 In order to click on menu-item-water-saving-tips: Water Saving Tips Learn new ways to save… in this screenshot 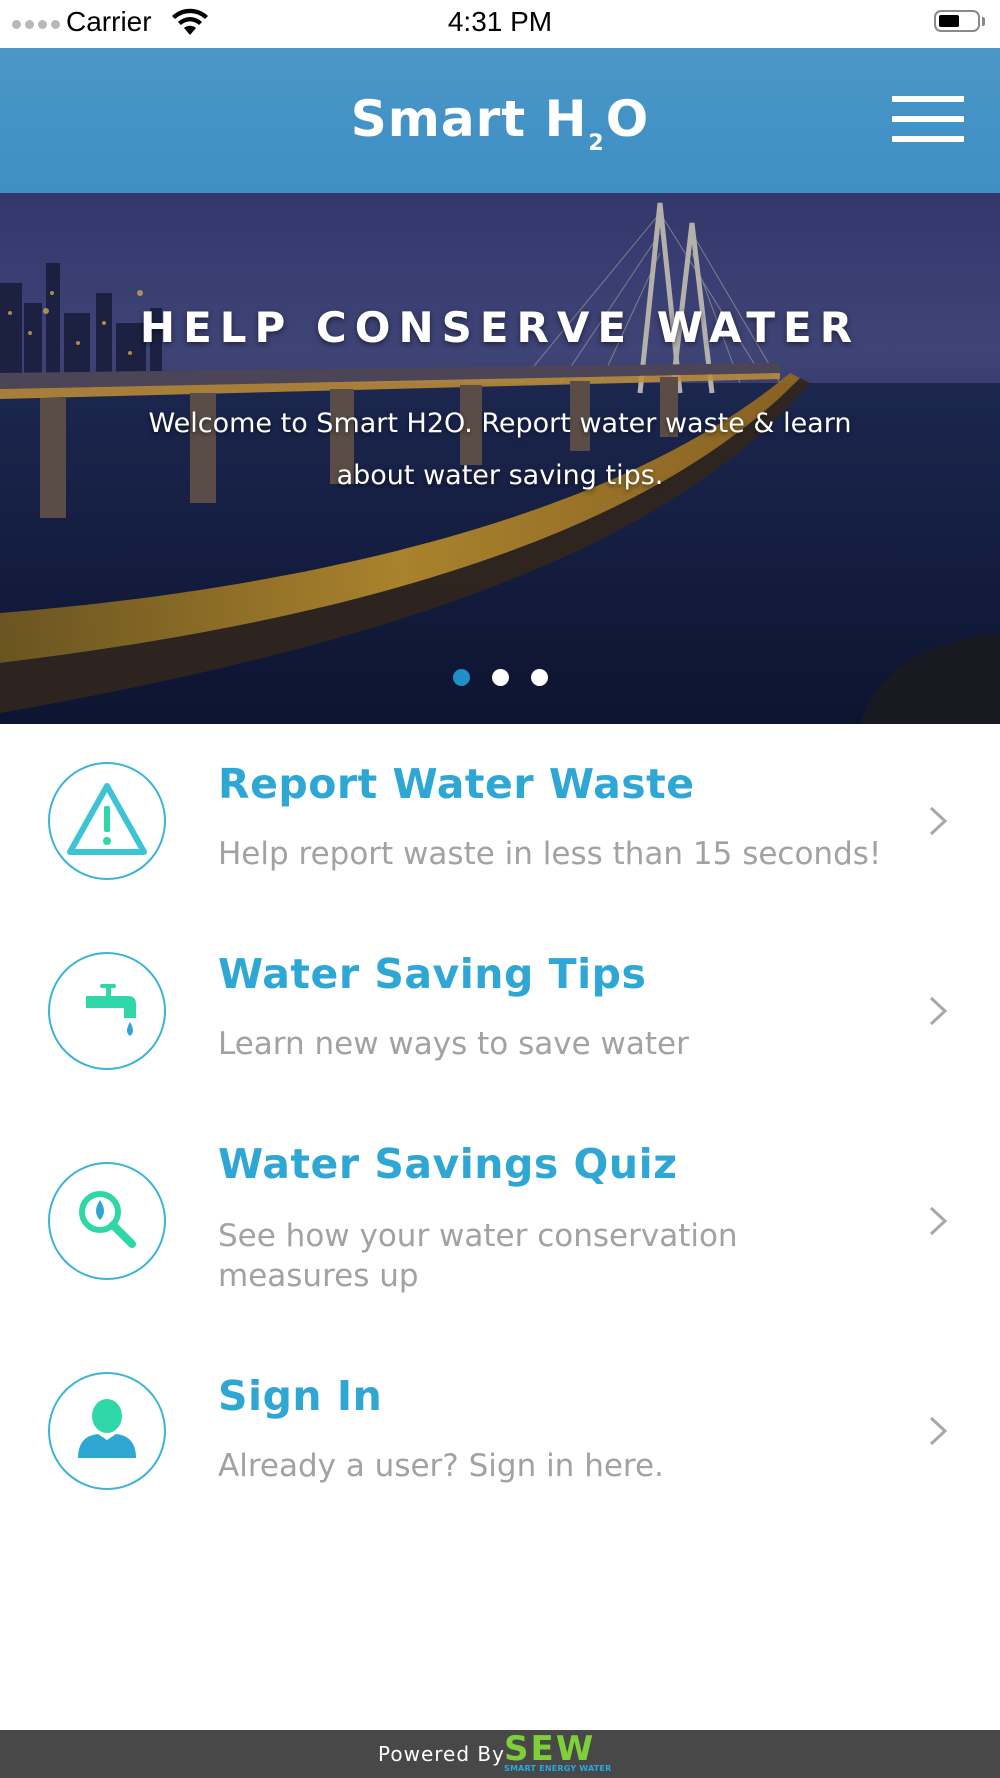, I will do `click(500, 1009)`.